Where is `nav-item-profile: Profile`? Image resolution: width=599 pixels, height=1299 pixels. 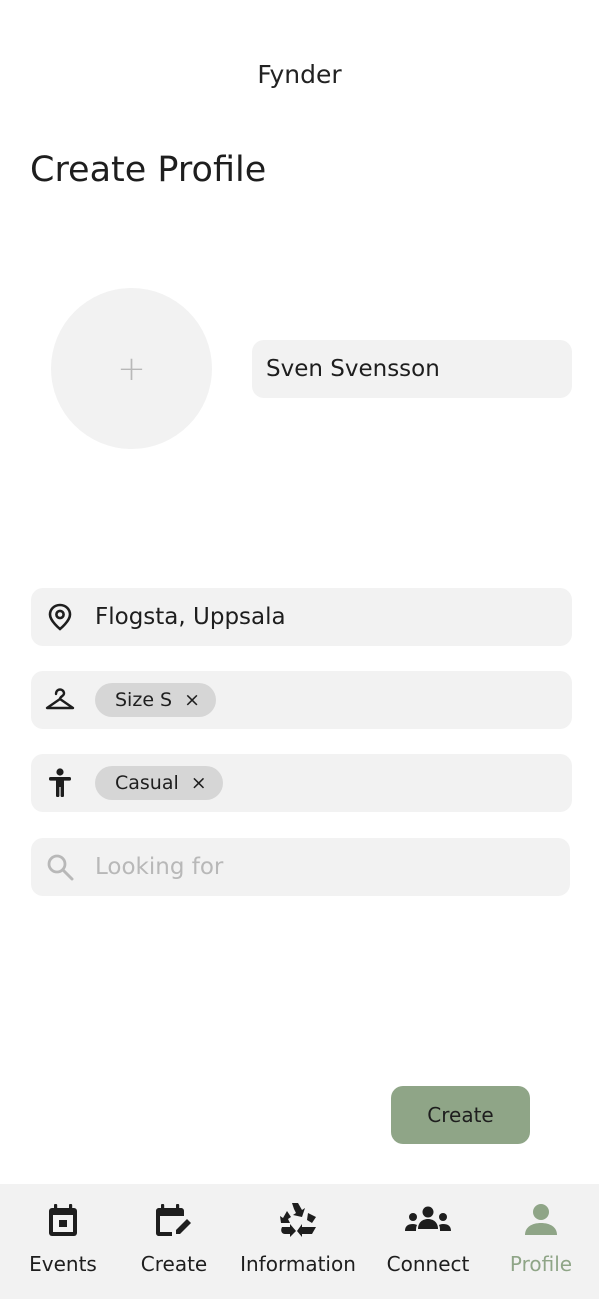
nav-item-profile: Profile is located at coordinates (541, 1241).